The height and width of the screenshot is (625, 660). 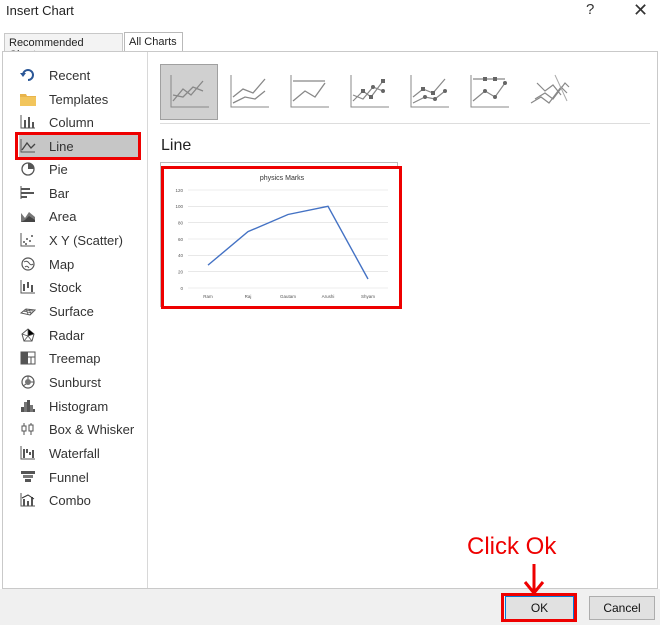 I want to click on category-label: Recent, so click(x=70, y=75).